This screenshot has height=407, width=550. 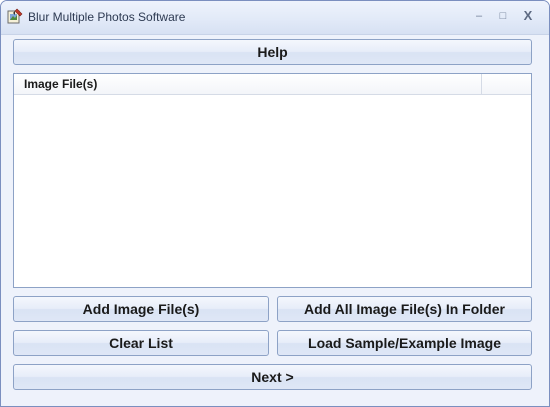 I want to click on add-image-files-button: Add Image File(s), so click(x=141, y=309).